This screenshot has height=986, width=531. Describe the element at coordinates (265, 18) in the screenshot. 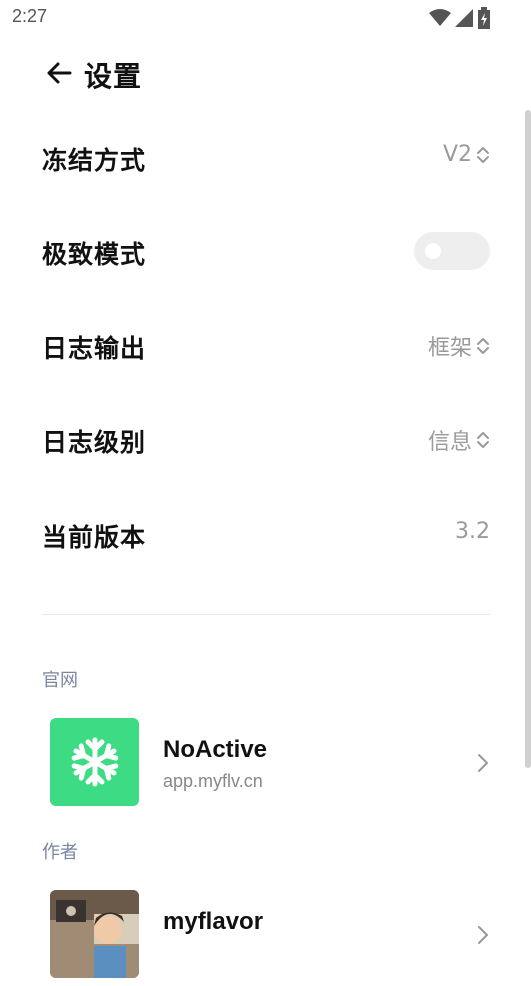

I see `status-bar: 2:27` at that location.